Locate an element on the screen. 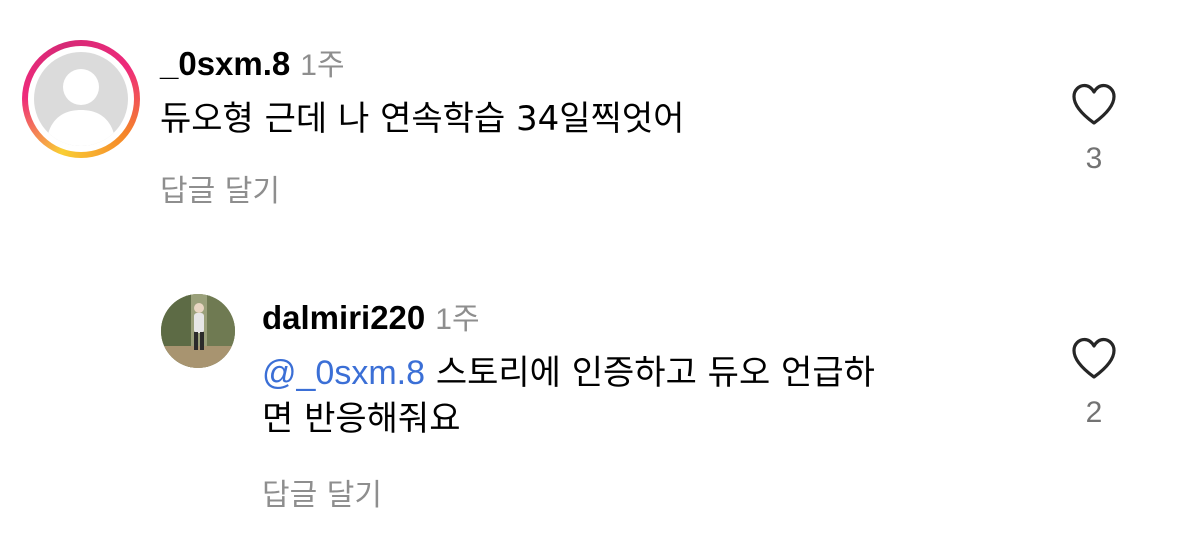  mention-link: @_0sxm.8 is located at coordinates (343, 373).